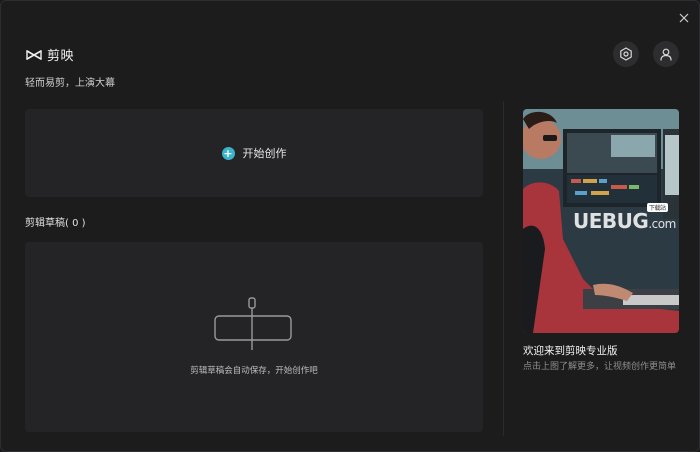  What do you see at coordinates (657, 207) in the screenshot?
I see `watermark-tag: 下载站` at bounding box center [657, 207].